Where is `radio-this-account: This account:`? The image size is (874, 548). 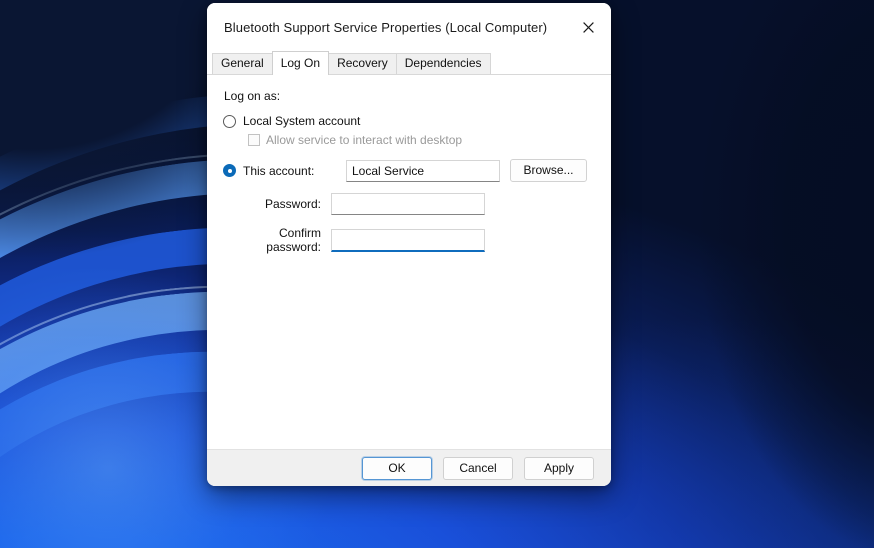
radio-this-account: This account: is located at coordinates (284, 171).